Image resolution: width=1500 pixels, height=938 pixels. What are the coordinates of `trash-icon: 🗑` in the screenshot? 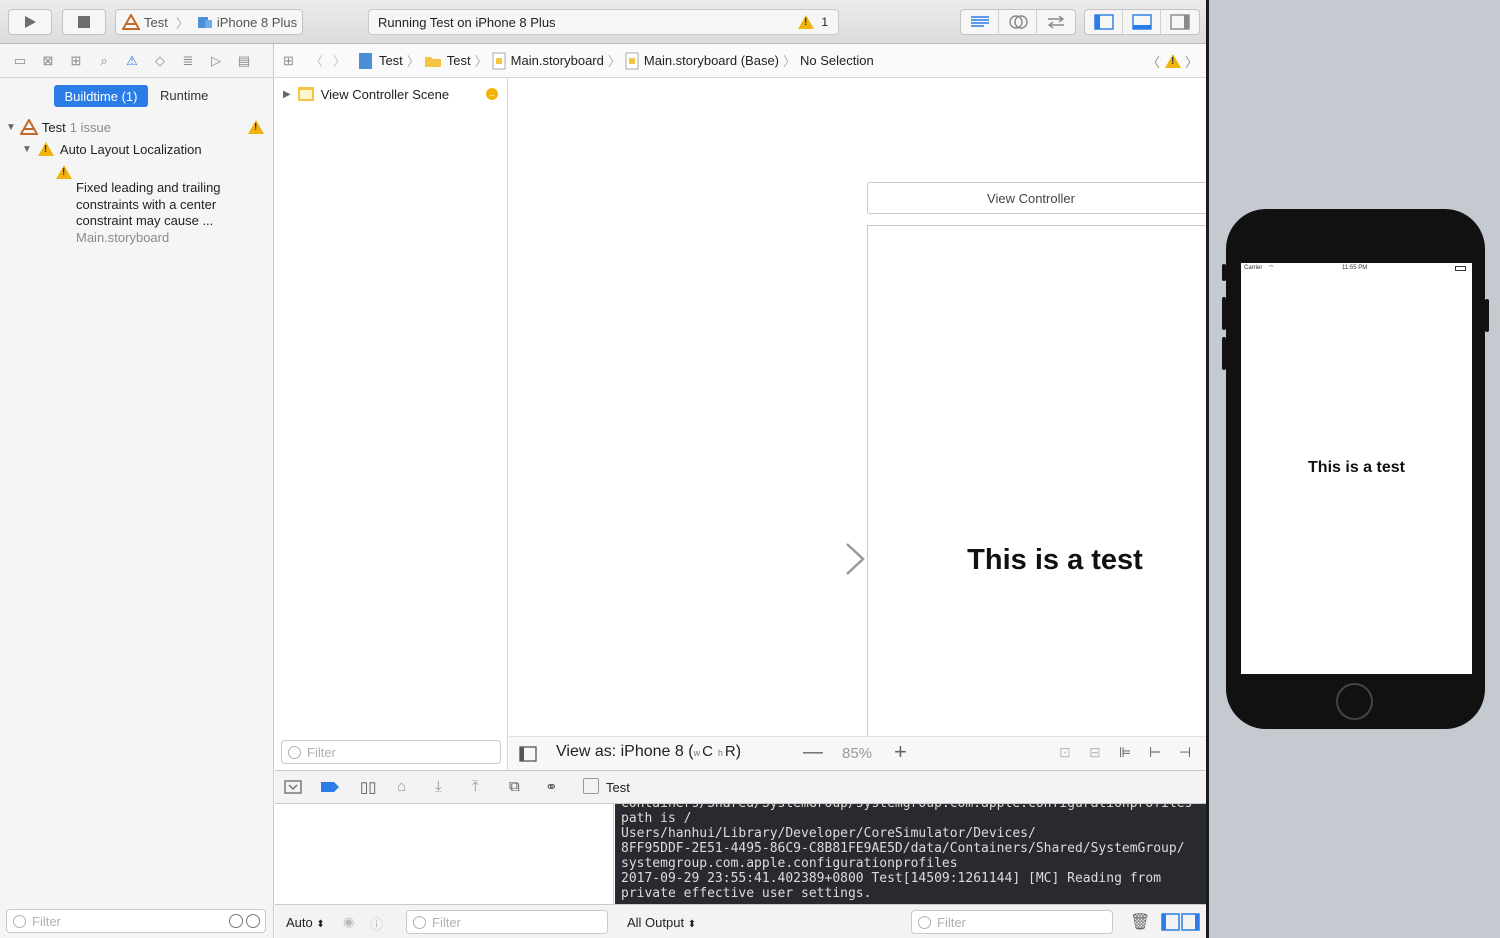 It's located at (1140, 922).